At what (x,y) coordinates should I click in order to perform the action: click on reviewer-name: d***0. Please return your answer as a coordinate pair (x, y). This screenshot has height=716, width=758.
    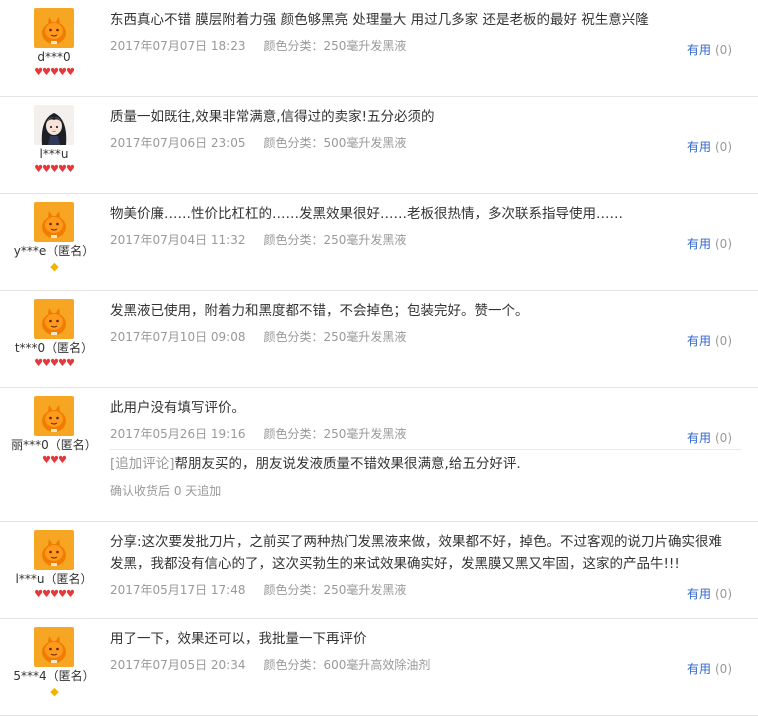
    Looking at the image, I should click on (54, 57).